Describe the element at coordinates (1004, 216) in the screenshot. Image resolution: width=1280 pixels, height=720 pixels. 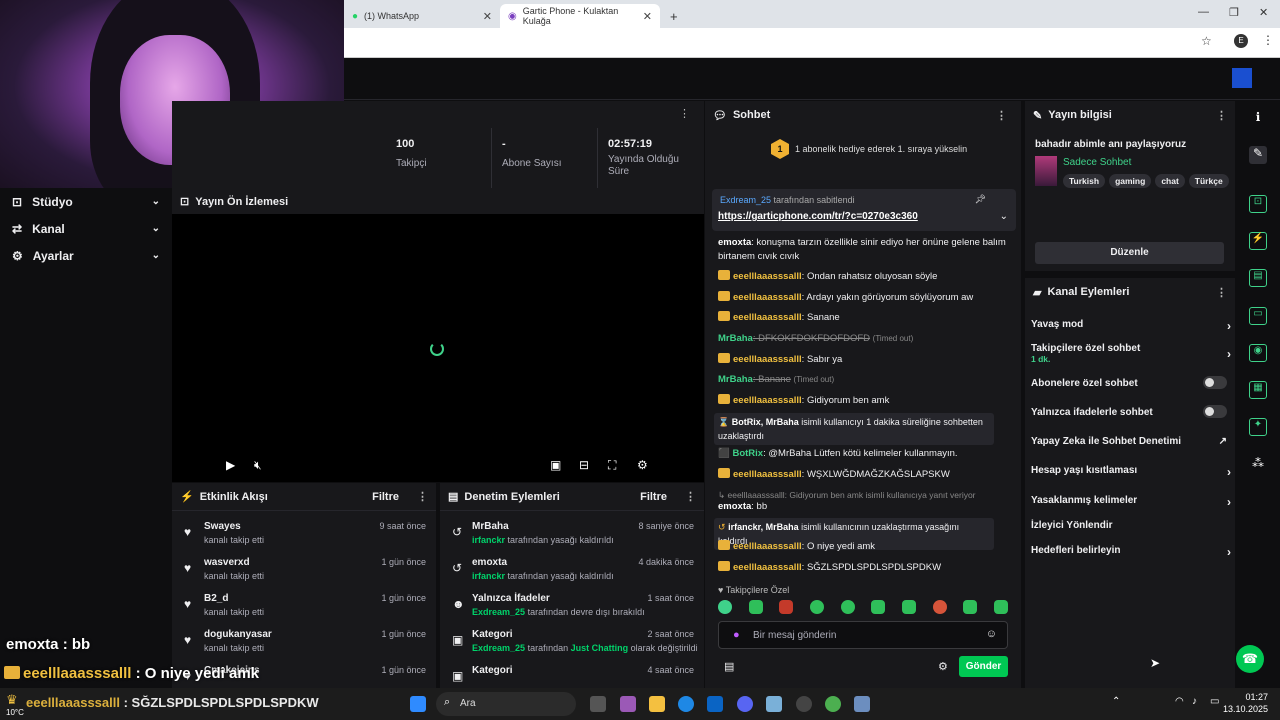
I see `chevron-down-icon: ⌄` at that location.